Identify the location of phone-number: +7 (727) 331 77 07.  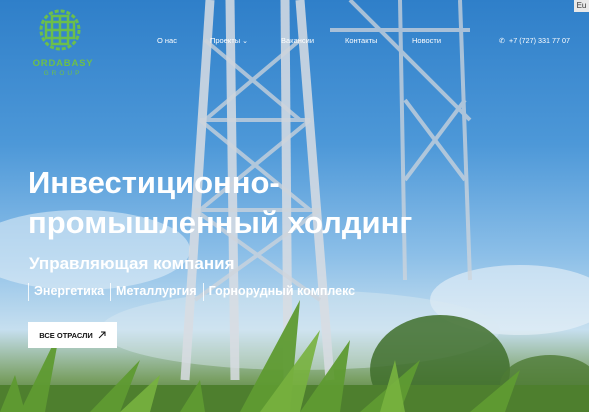
(539, 40).